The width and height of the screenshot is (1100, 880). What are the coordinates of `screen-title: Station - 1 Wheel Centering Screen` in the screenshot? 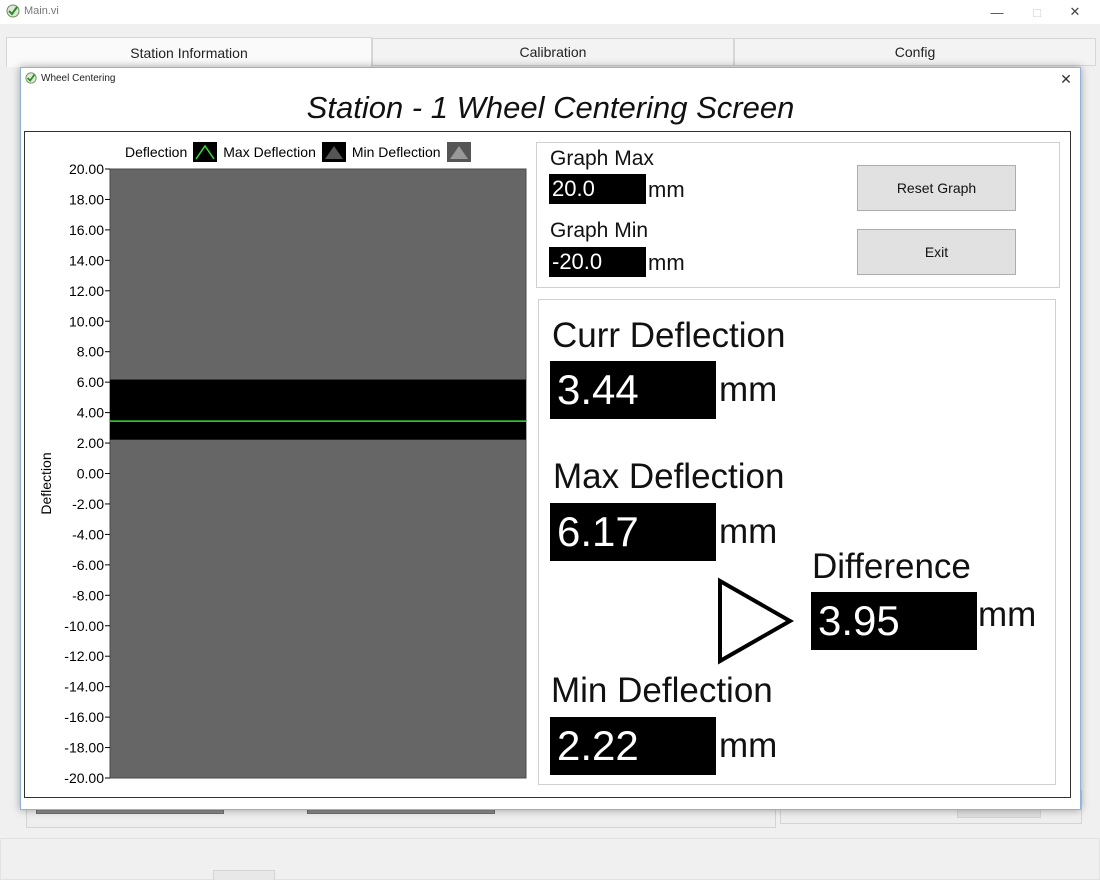 It's located at (550, 107).